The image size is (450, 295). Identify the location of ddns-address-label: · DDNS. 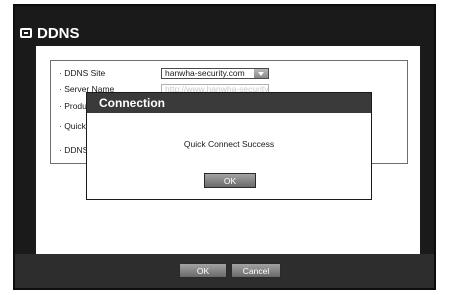
(74, 150).